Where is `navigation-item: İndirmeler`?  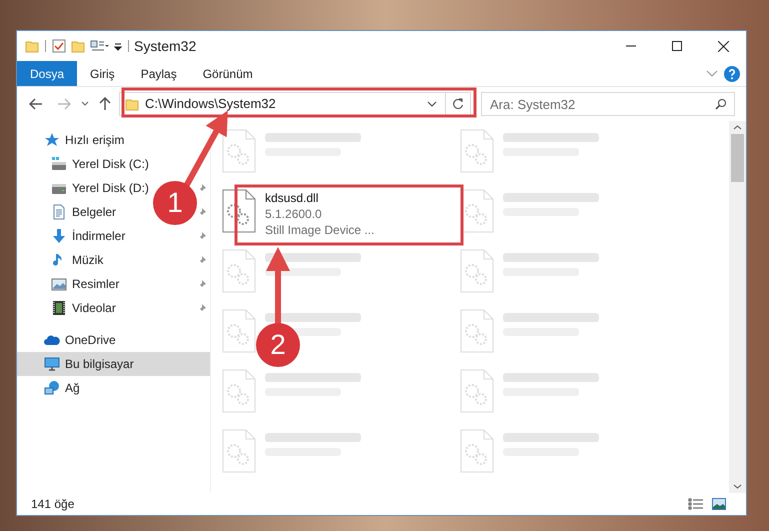 navigation-item: İndirmeler is located at coordinates (73, 236).